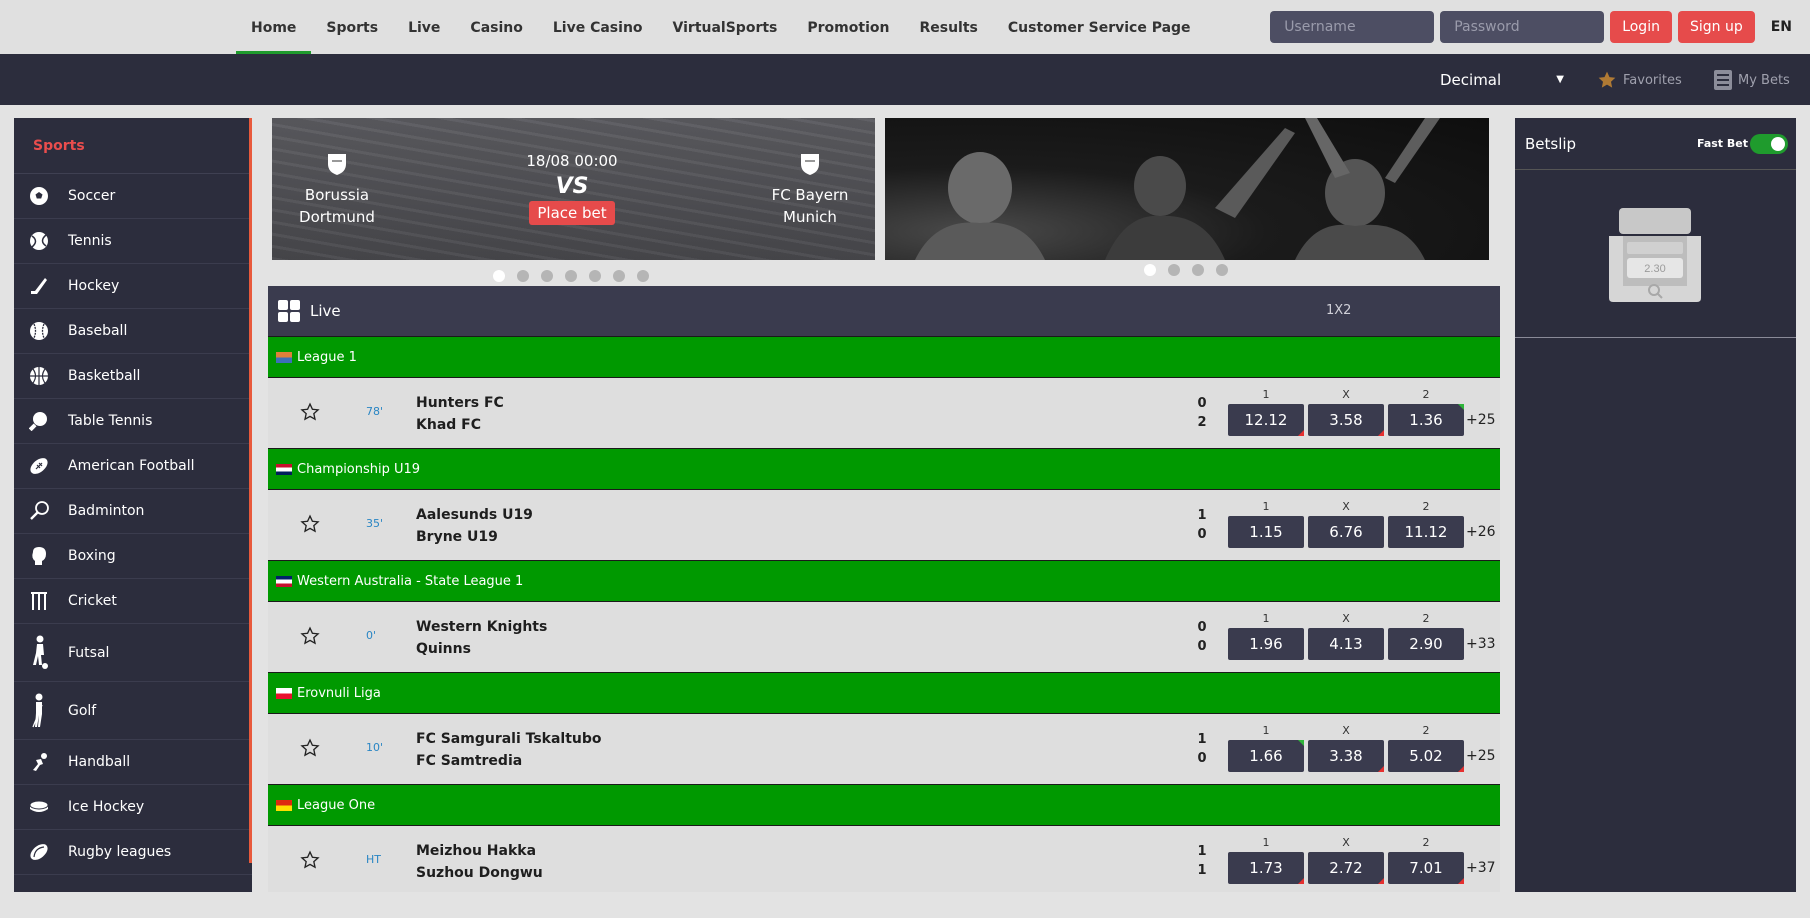 Image resolution: width=1810 pixels, height=918 pixels. What do you see at coordinates (1346, 420) in the screenshot?
I see `odds-button-draw: 3.58` at bounding box center [1346, 420].